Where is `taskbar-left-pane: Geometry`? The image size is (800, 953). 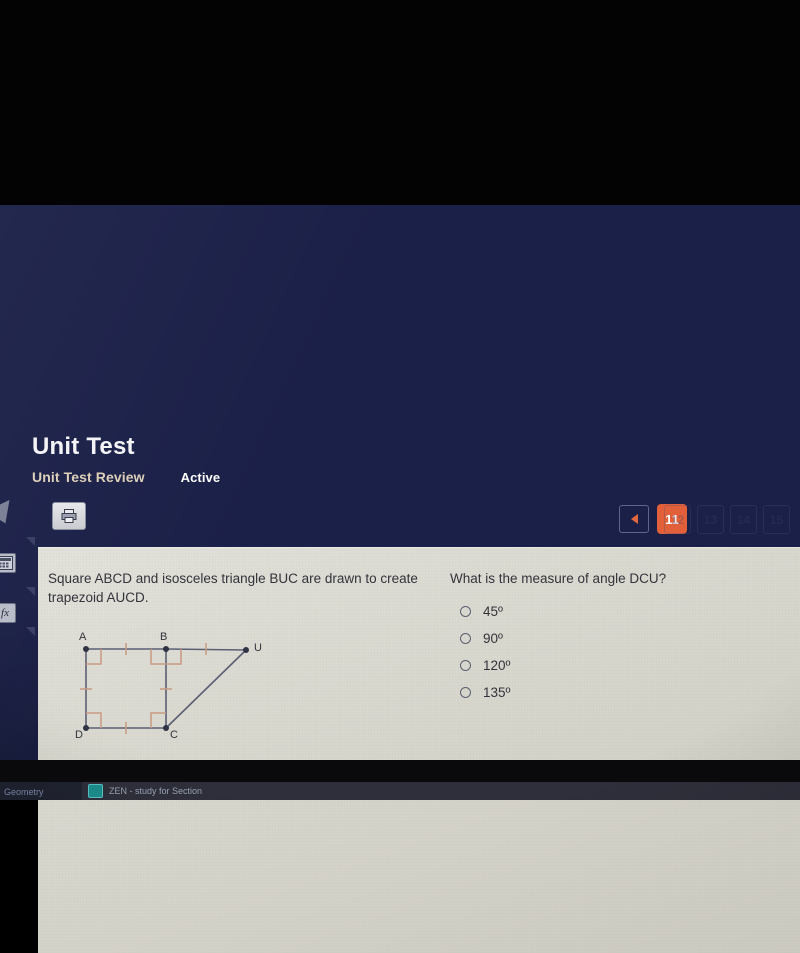 taskbar-left-pane: Geometry is located at coordinates (41, 791).